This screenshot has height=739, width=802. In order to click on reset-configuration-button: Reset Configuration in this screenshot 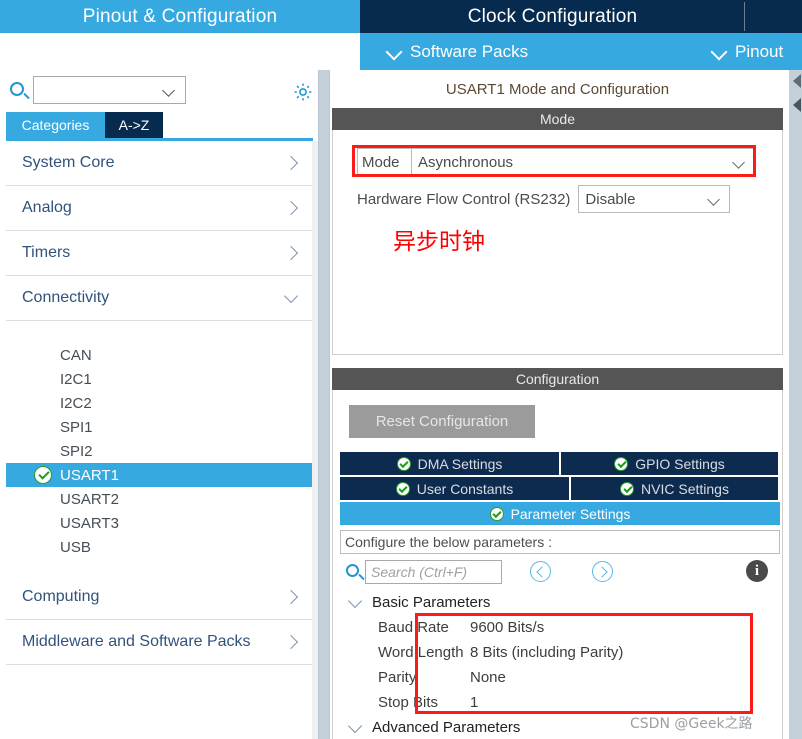, I will do `click(442, 421)`.